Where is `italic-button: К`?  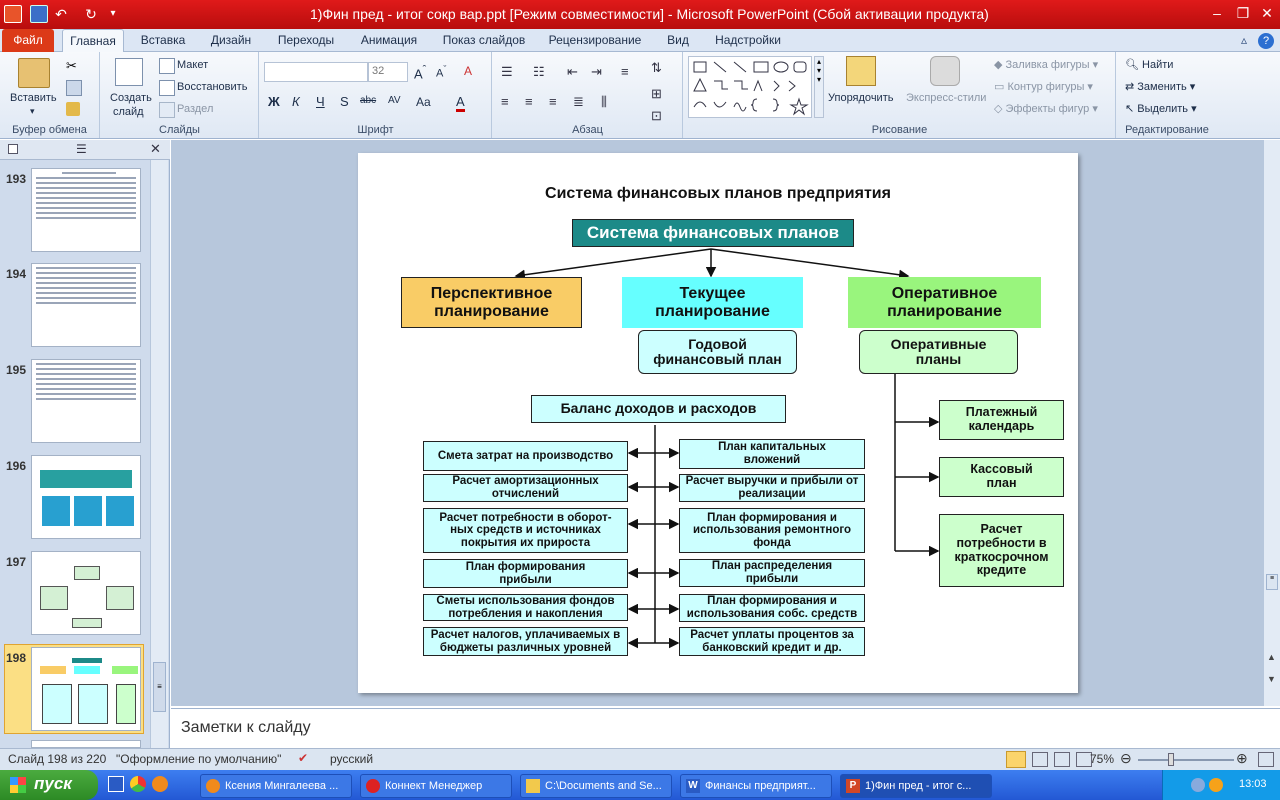 italic-button: К is located at coordinates (296, 101).